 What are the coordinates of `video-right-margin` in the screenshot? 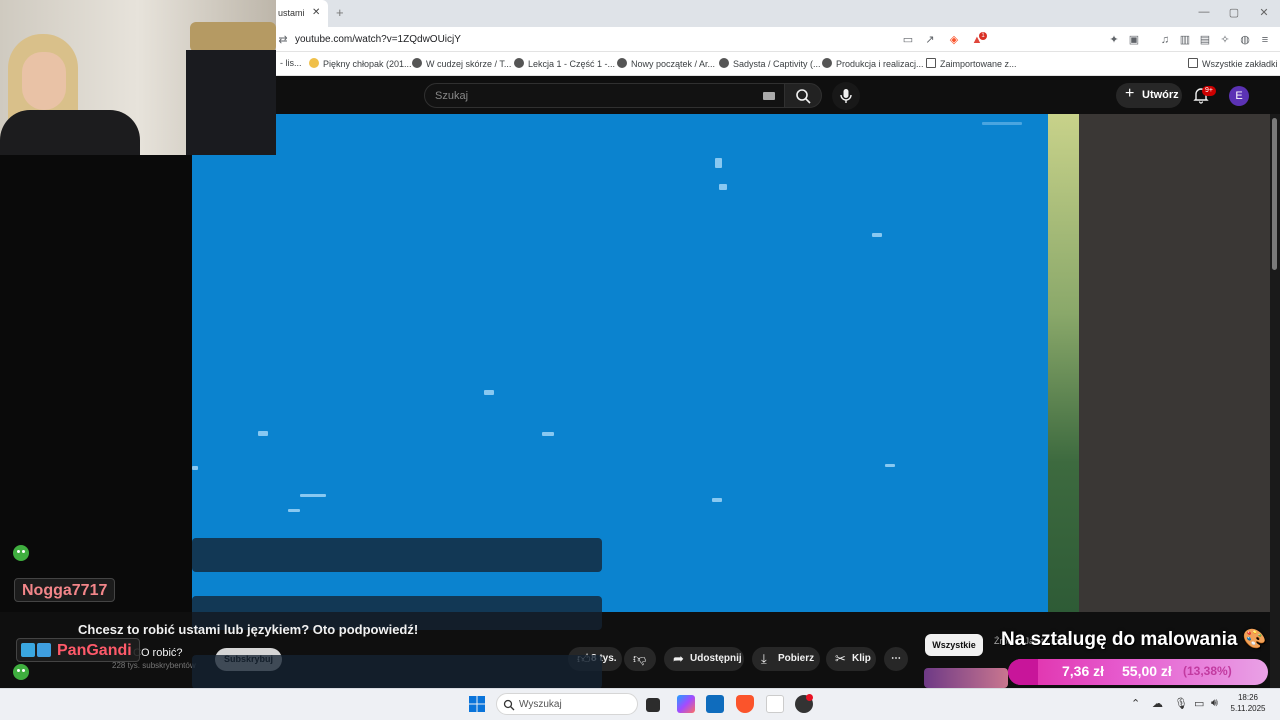 It's located at (1174, 363).